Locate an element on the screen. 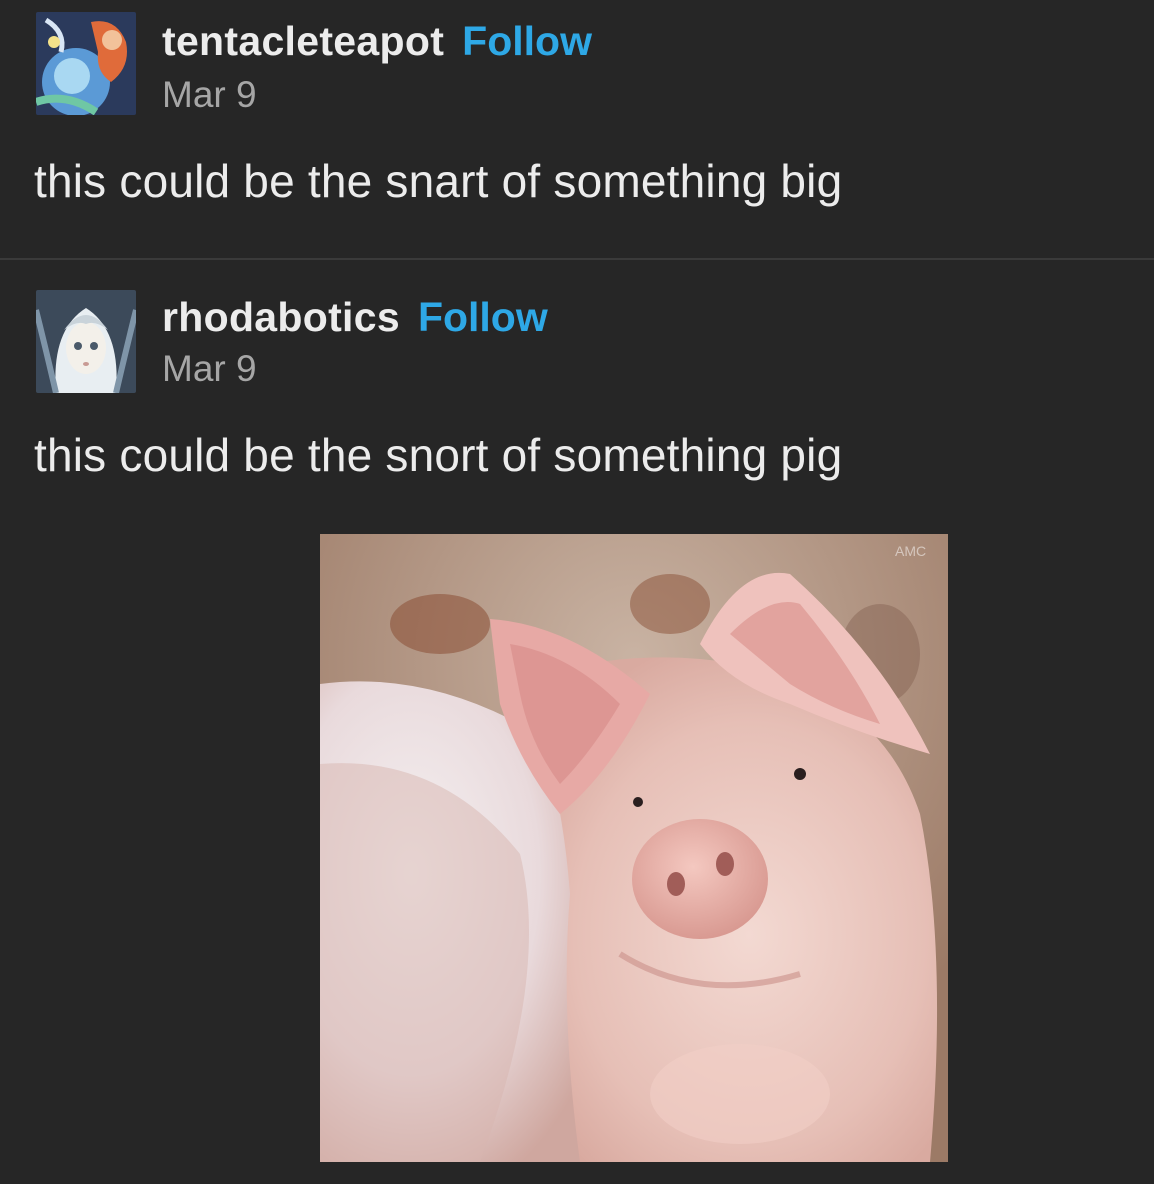 The width and height of the screenshot is (1154, 1184). username: tentacleteapot is located at coordinates (303, 41).